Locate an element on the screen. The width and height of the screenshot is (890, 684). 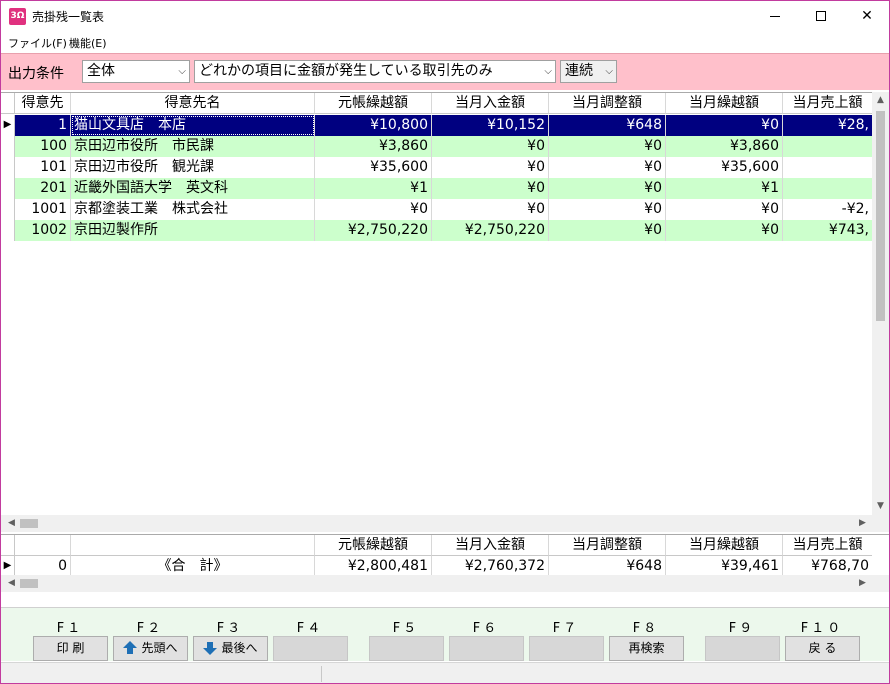
f6-button is located at coordinates (486, 648).